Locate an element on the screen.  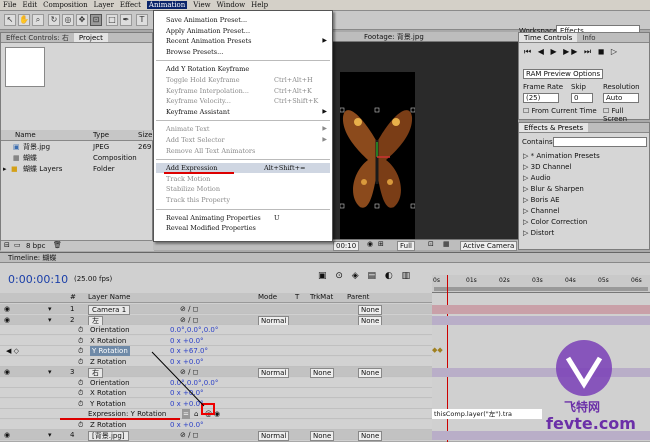
tab-effect-controls: Effect Controls: 右 is located at coordinates (37, 37).